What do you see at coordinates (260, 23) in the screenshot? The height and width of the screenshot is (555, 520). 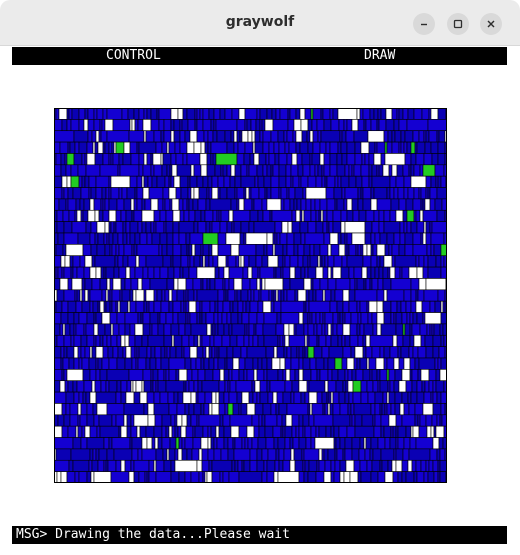 I see `title-bar: graywolf` at bounding box center [260, 23].